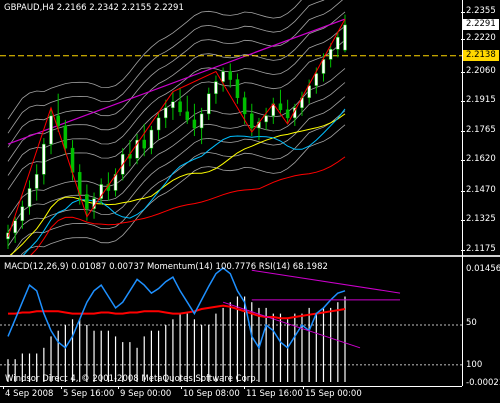  I want to click on time-axis-label: 9 Sep 00:00, so click(146, 394).